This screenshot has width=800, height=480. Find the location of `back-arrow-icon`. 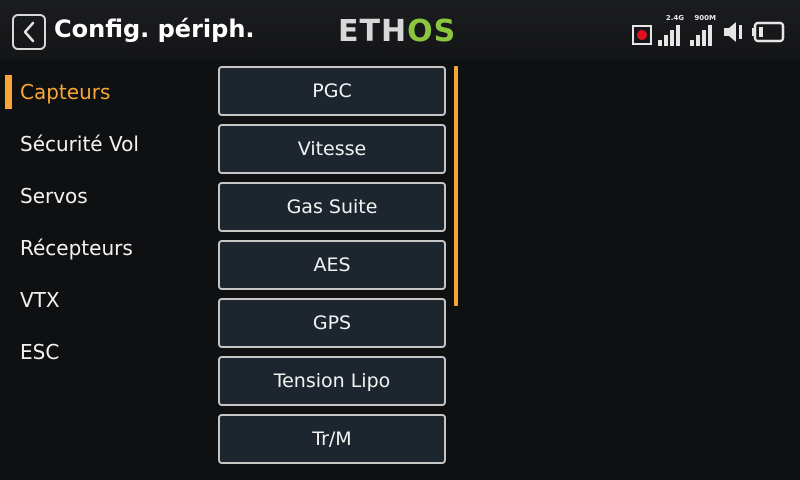

back-arrow-icon is located at coordinates (29, 32).